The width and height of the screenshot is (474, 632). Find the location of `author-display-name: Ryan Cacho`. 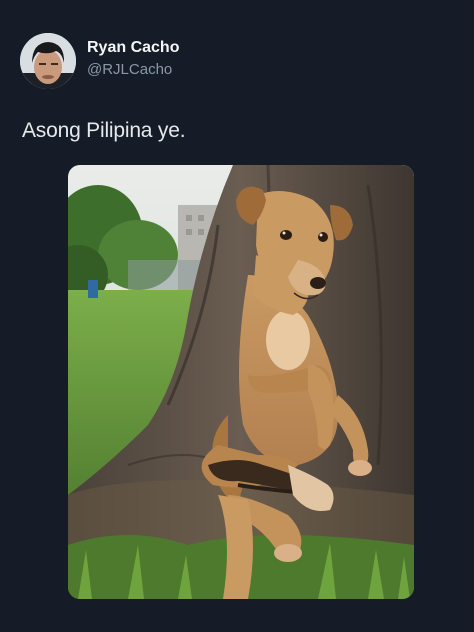

author-display-name: Ryan Cacho is located at coordinates (133, 48).